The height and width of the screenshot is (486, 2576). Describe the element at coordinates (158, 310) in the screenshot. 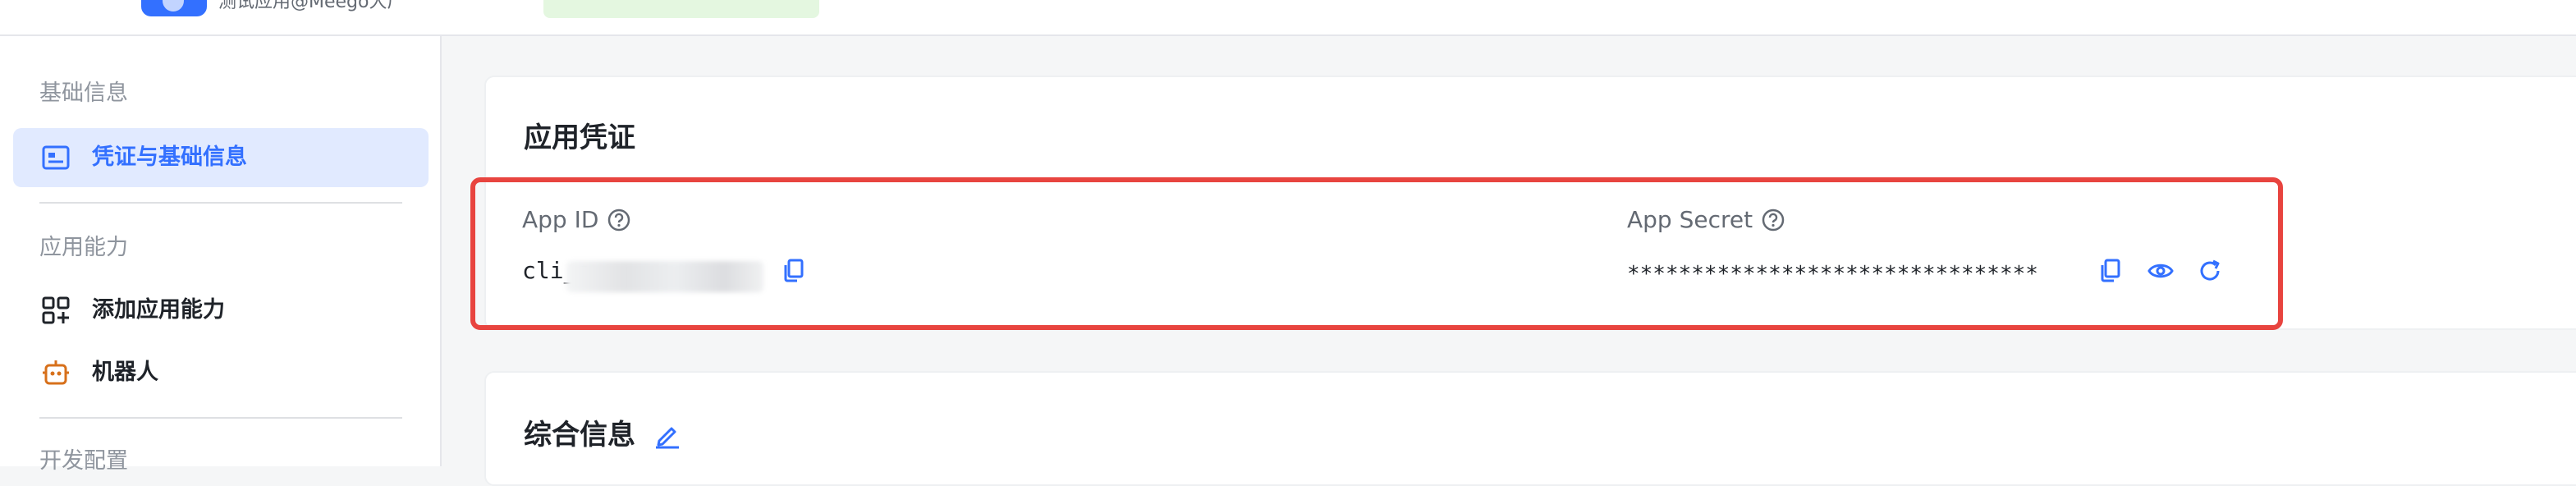

I see `sidebar-item-label: 添加应用能力` at that location.